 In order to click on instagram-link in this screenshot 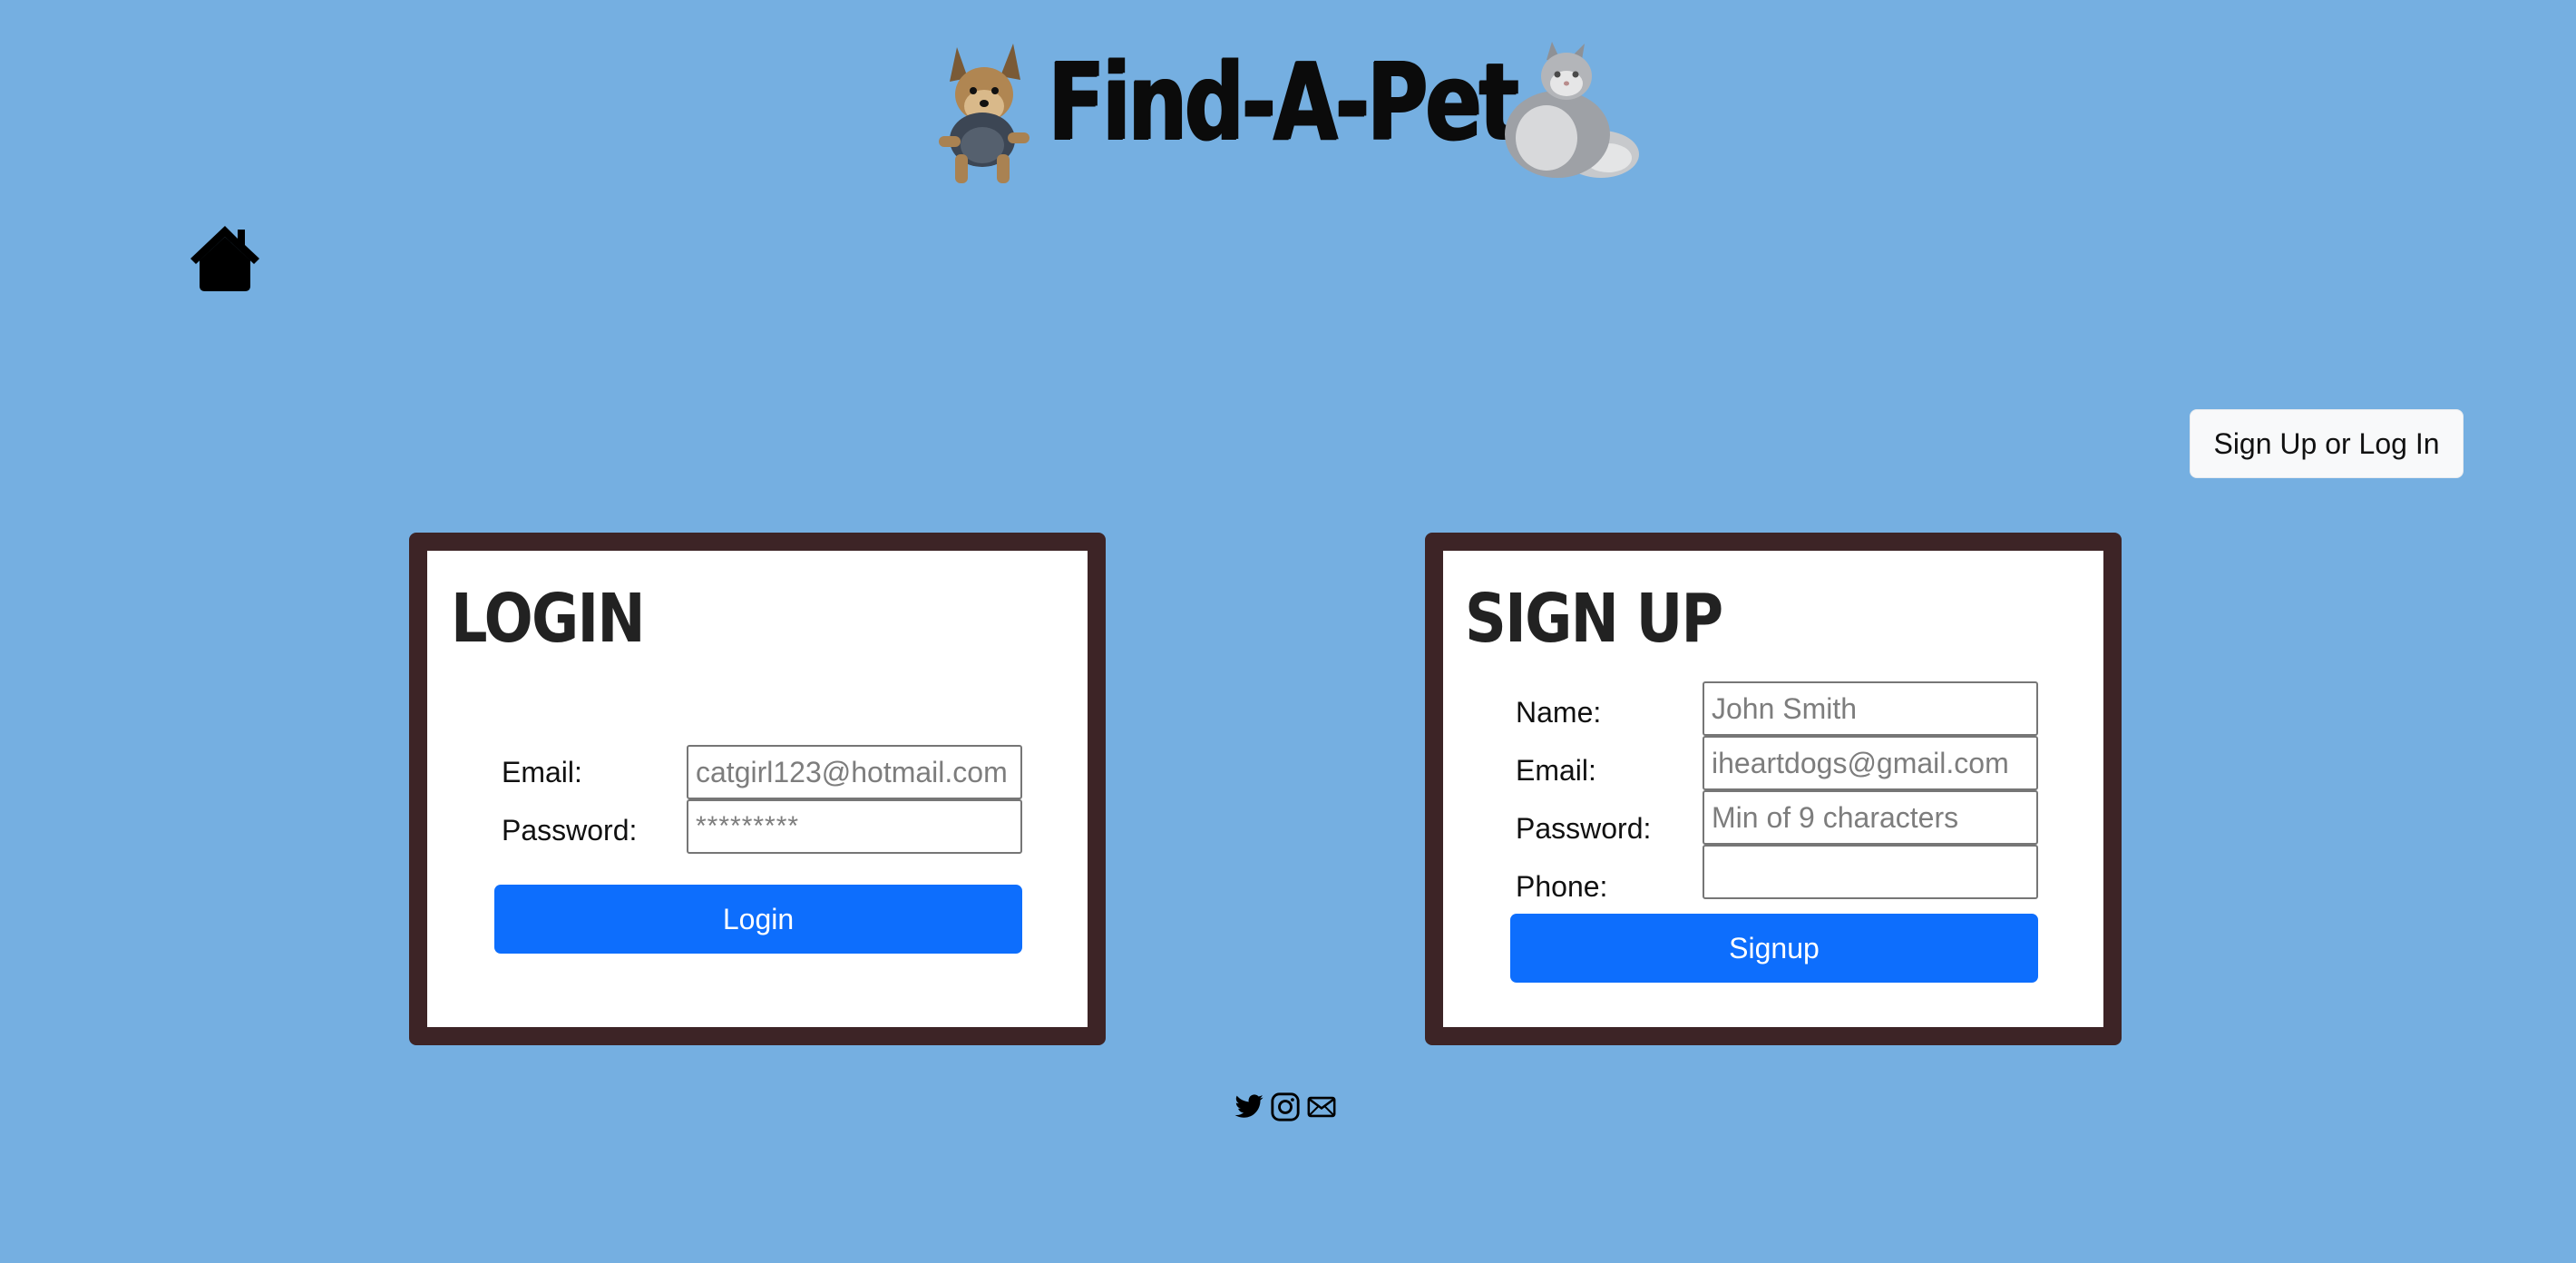, I will do `click(1285, 1107)`.